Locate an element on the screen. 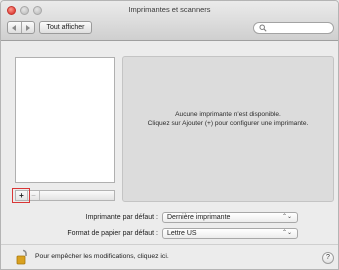 The width and height of the screenshot is (339, 270). back-forward-control is located at coordinates (21, 27).